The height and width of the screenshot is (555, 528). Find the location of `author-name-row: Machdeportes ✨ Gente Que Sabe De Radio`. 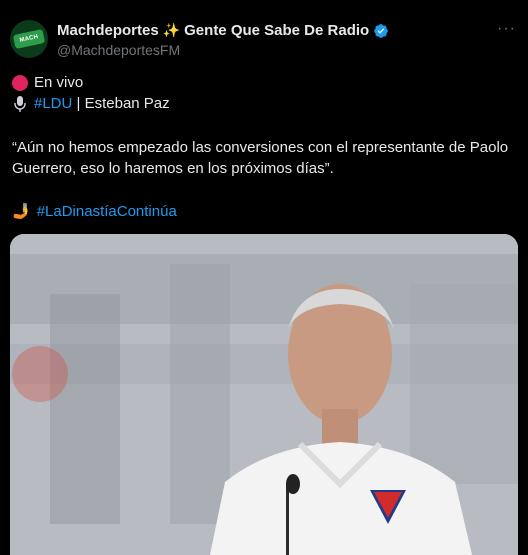

author-name-row: Machdeportes ✨ Gente Que Sabe De Radio is located at coordinates (223, 30).